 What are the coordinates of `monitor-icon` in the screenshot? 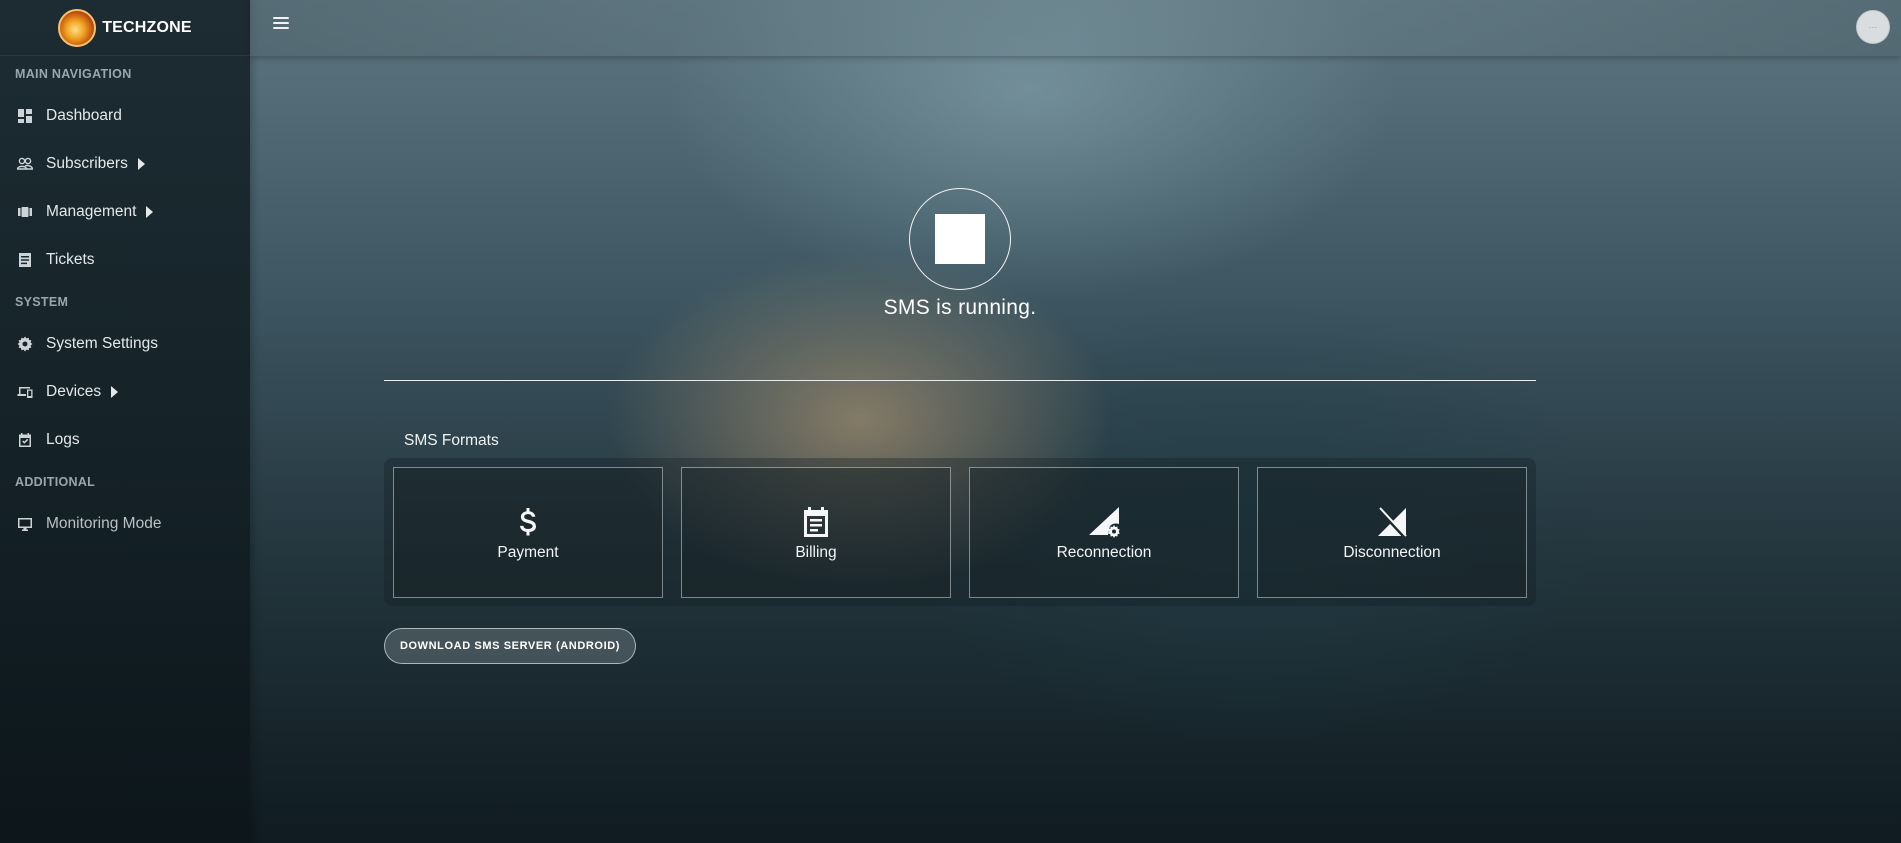 It's located at (25, 524).